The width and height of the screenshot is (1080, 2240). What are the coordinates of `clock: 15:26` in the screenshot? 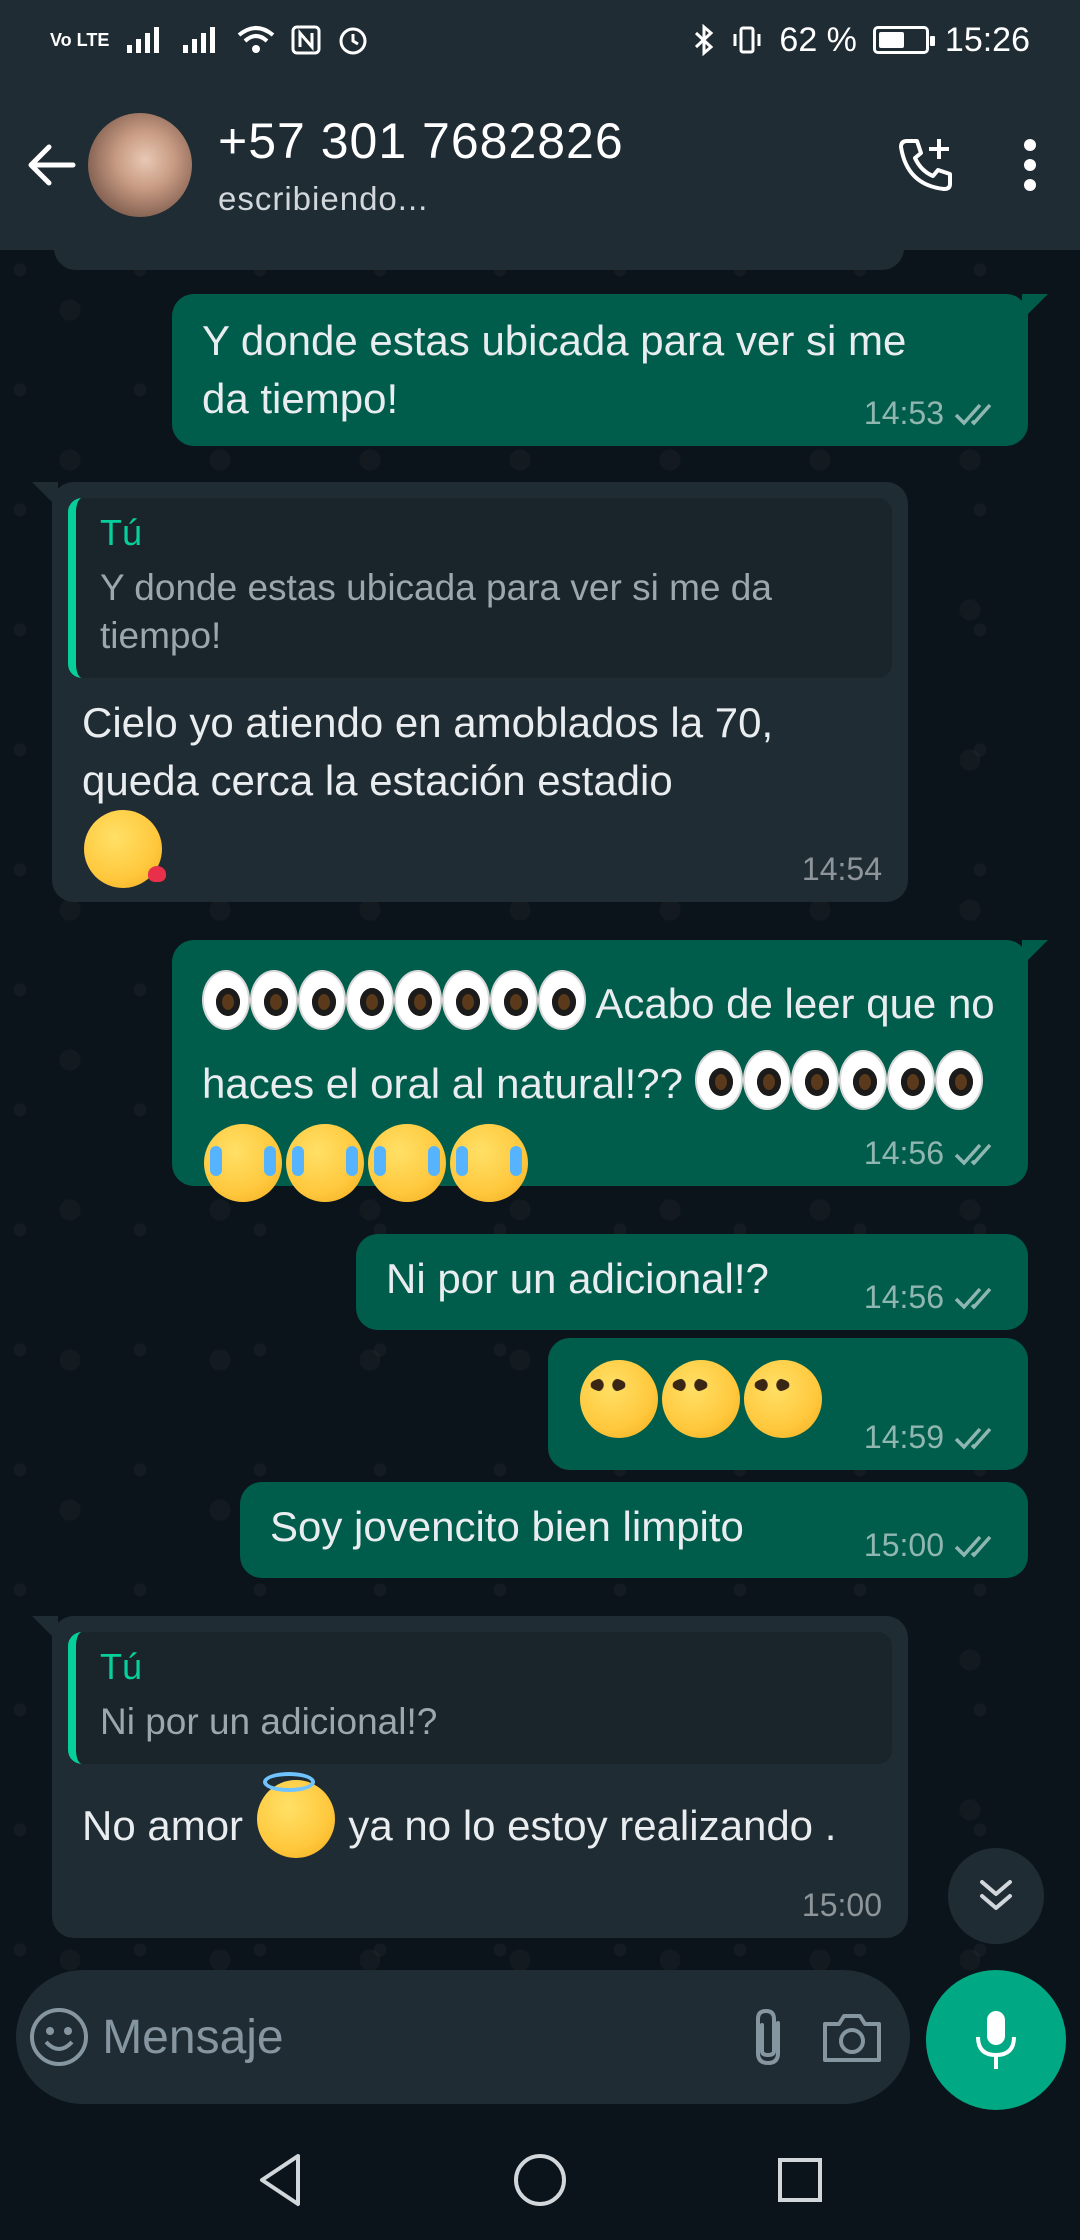 It's located at (987, 39).